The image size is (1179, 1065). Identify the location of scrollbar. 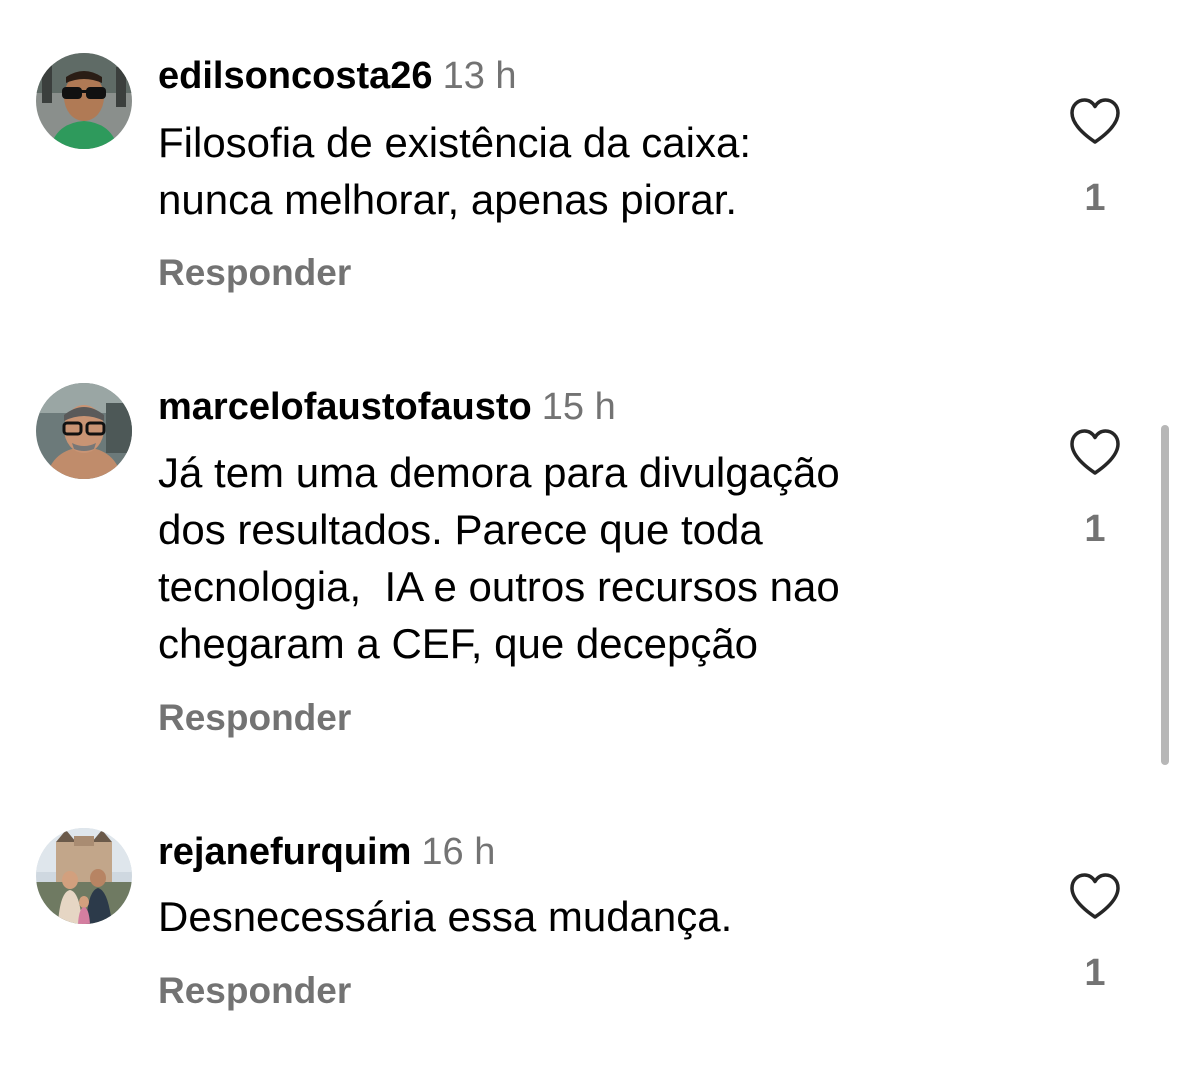
(1165, 595).